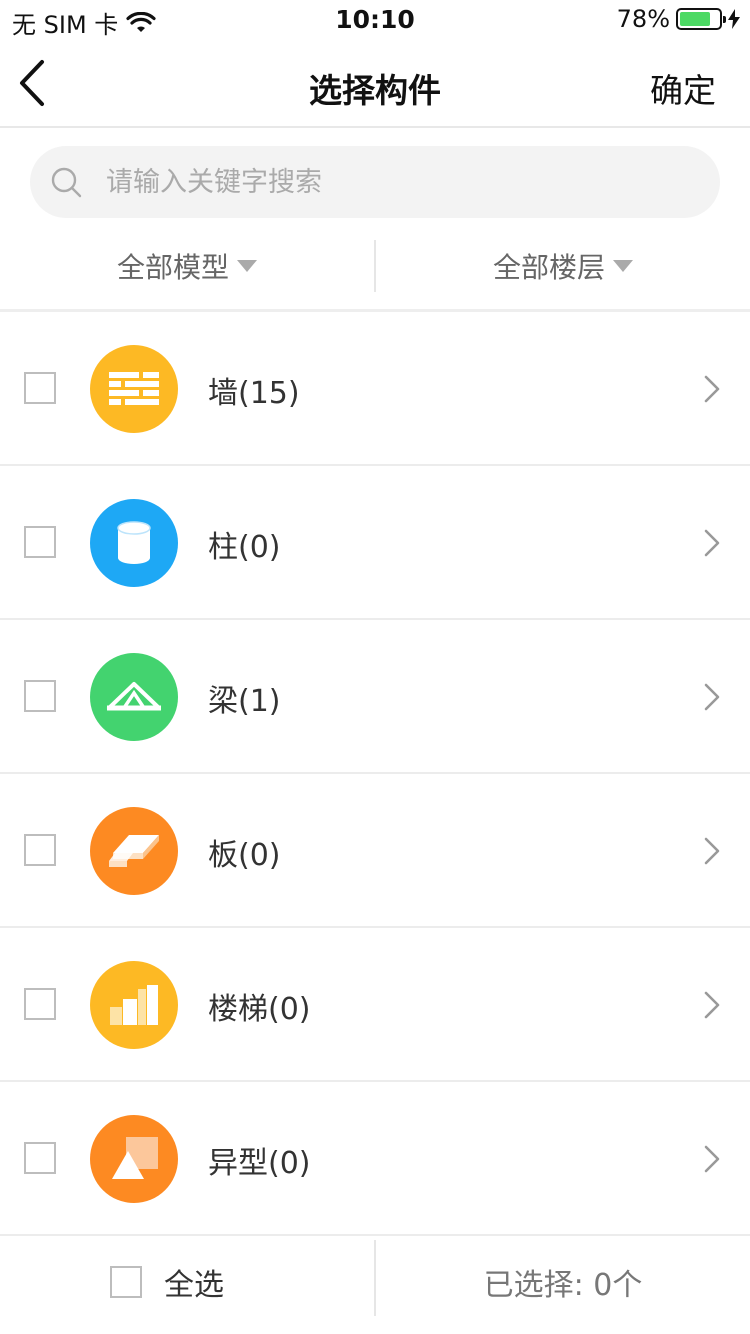 The height and width of the screenshot is (1334, 750). I want to click on component-label: 梁(1), so click(244, 701).